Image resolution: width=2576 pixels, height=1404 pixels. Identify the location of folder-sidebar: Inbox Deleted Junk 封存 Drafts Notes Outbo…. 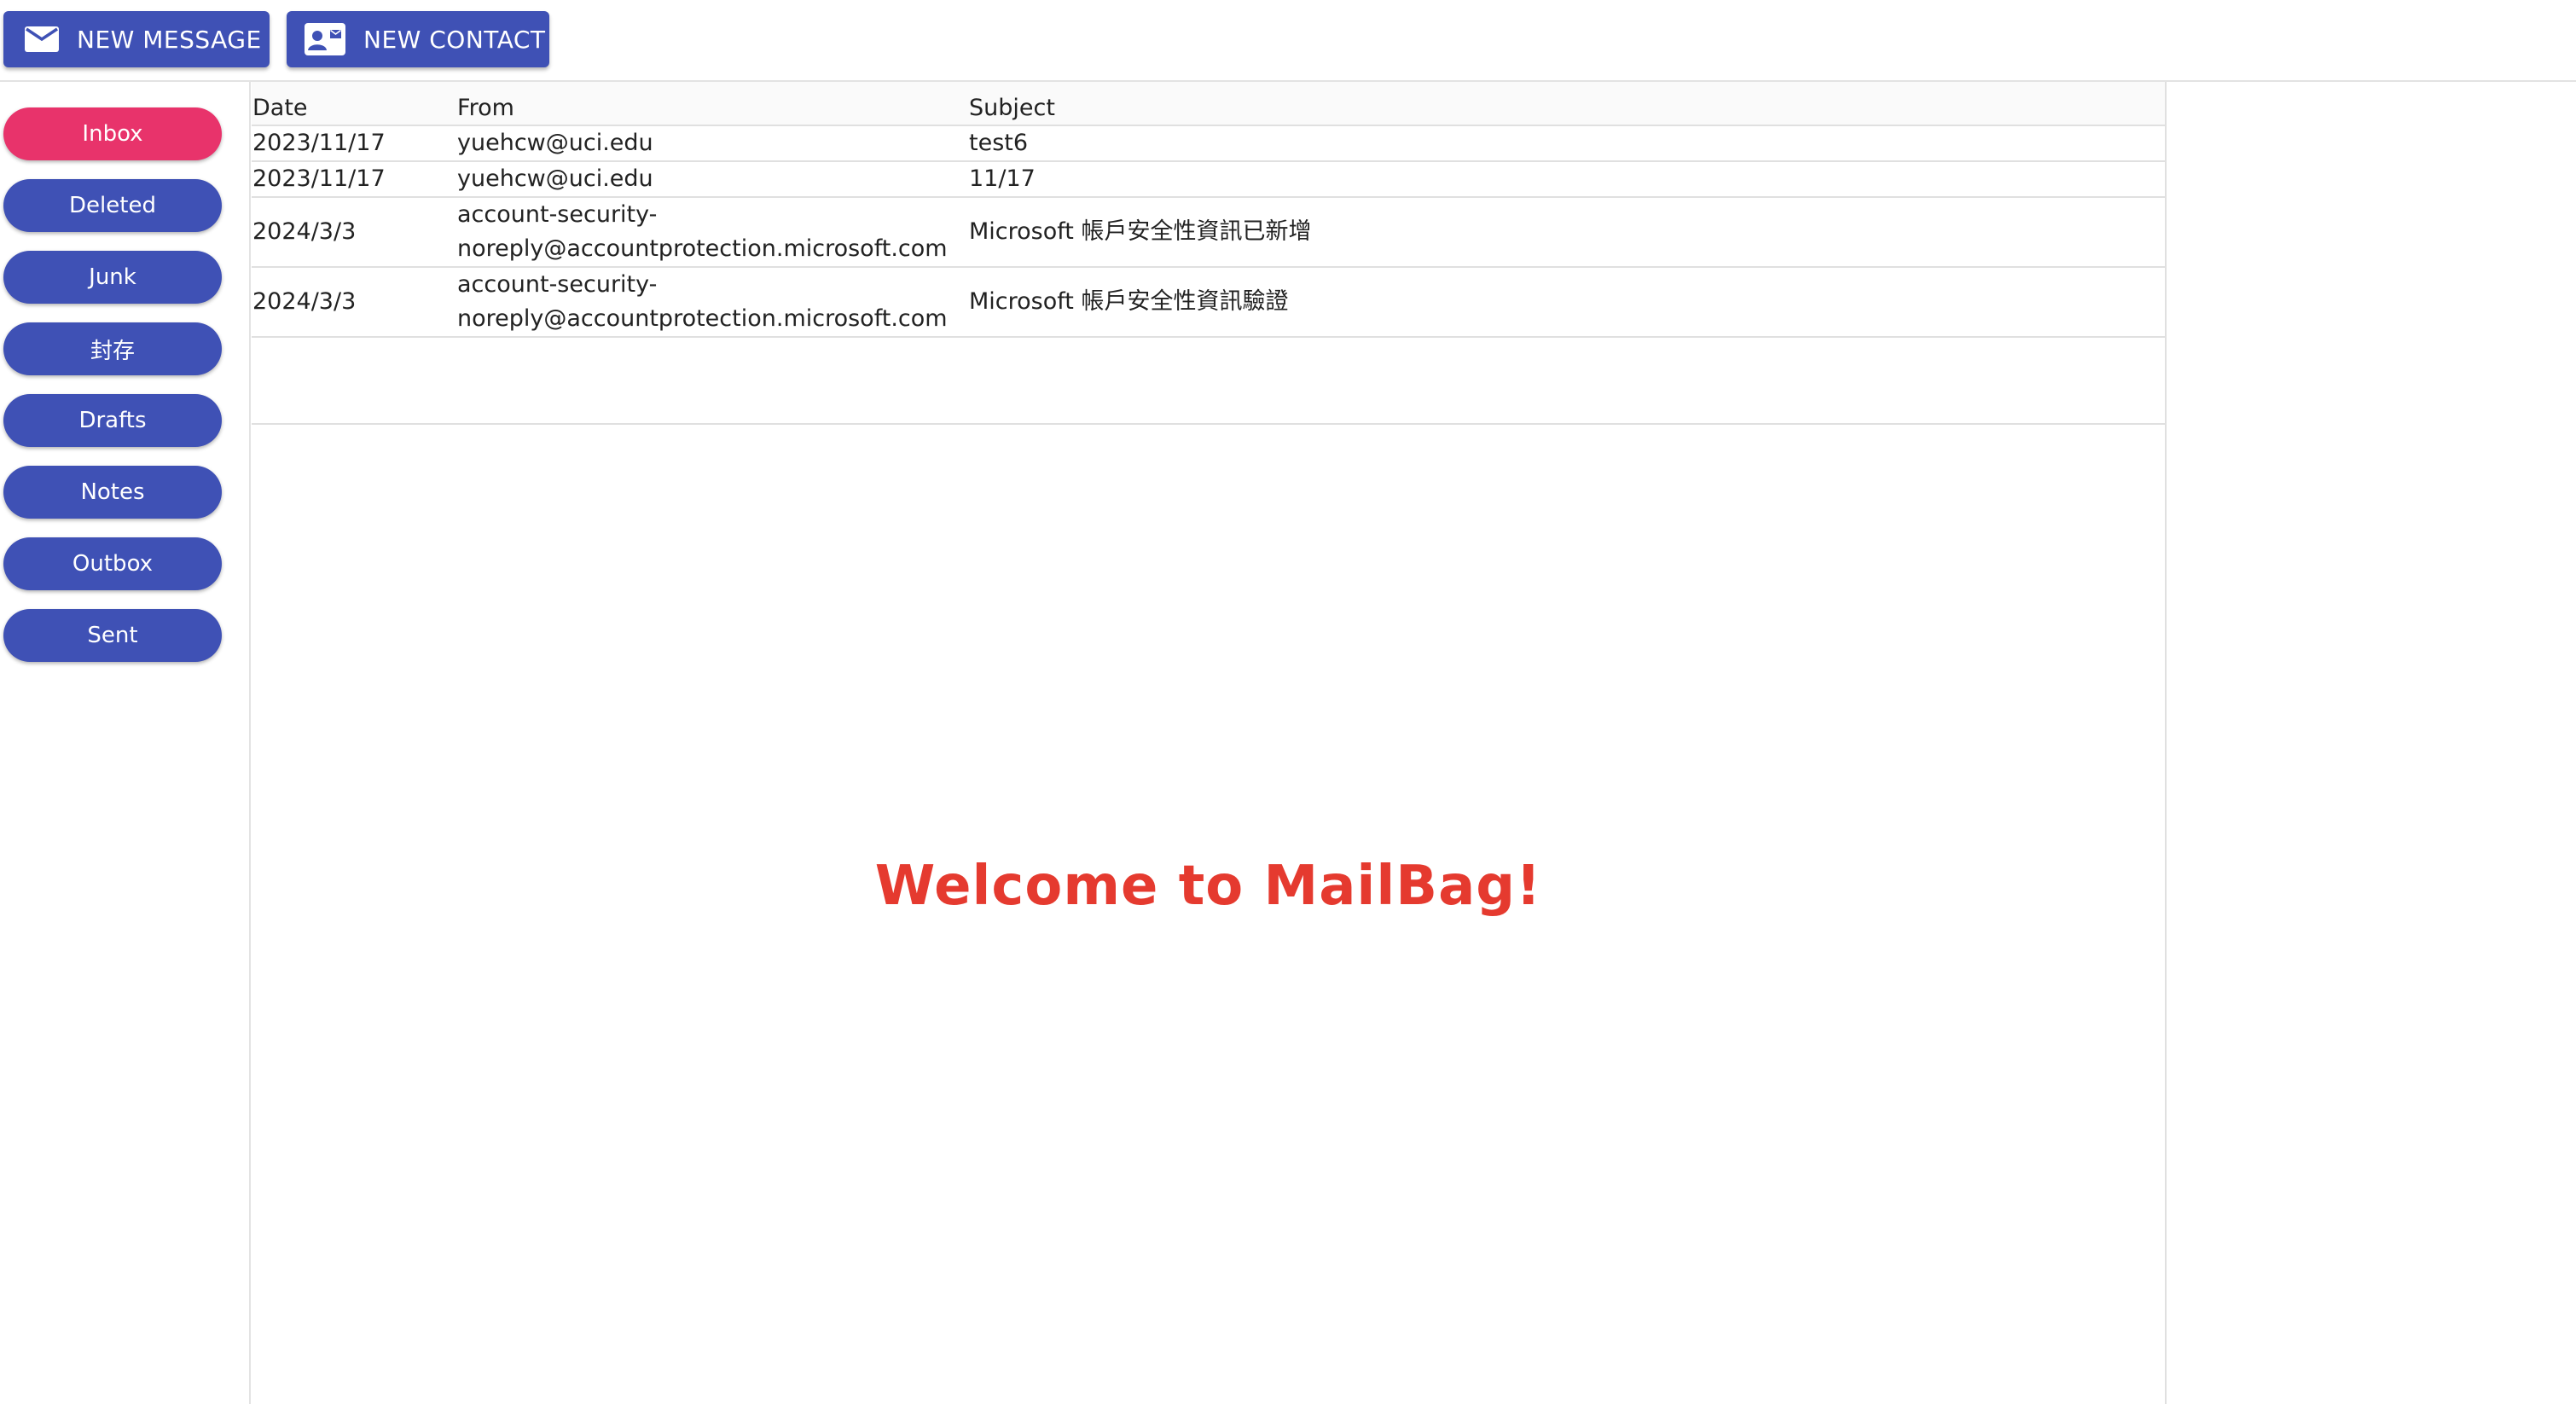
(125, 743).